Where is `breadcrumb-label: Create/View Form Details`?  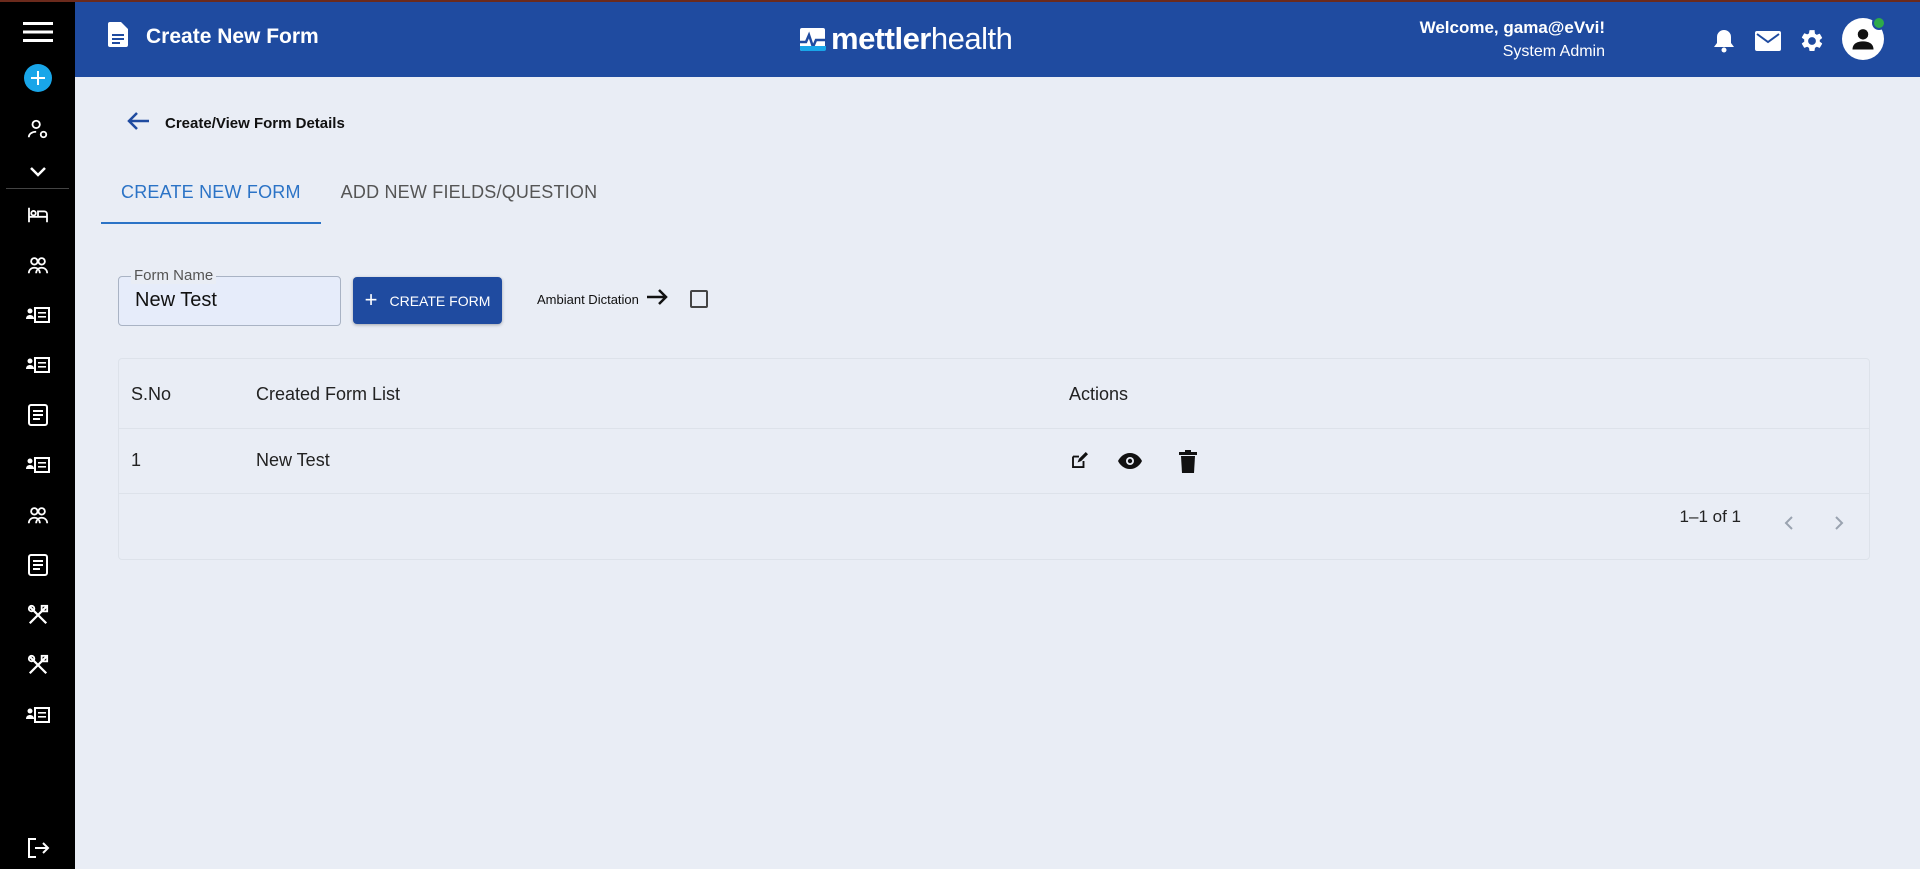 breadcrumb-label: Create/View Form Details is located at coordinates (255, 123).